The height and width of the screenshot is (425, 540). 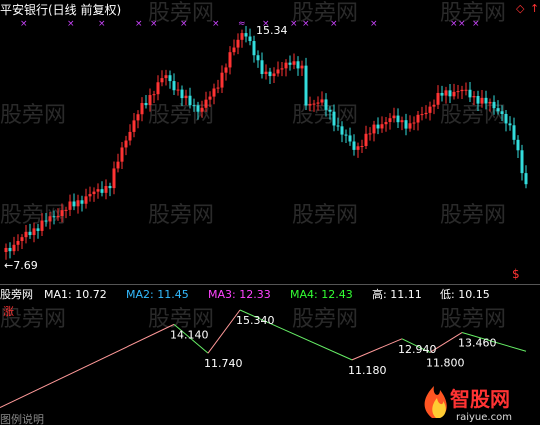 What do you see at coordinates (223, 363) in the screenshot?
I see `zigzag-label: 11.740` at bounding box center [223, 363].